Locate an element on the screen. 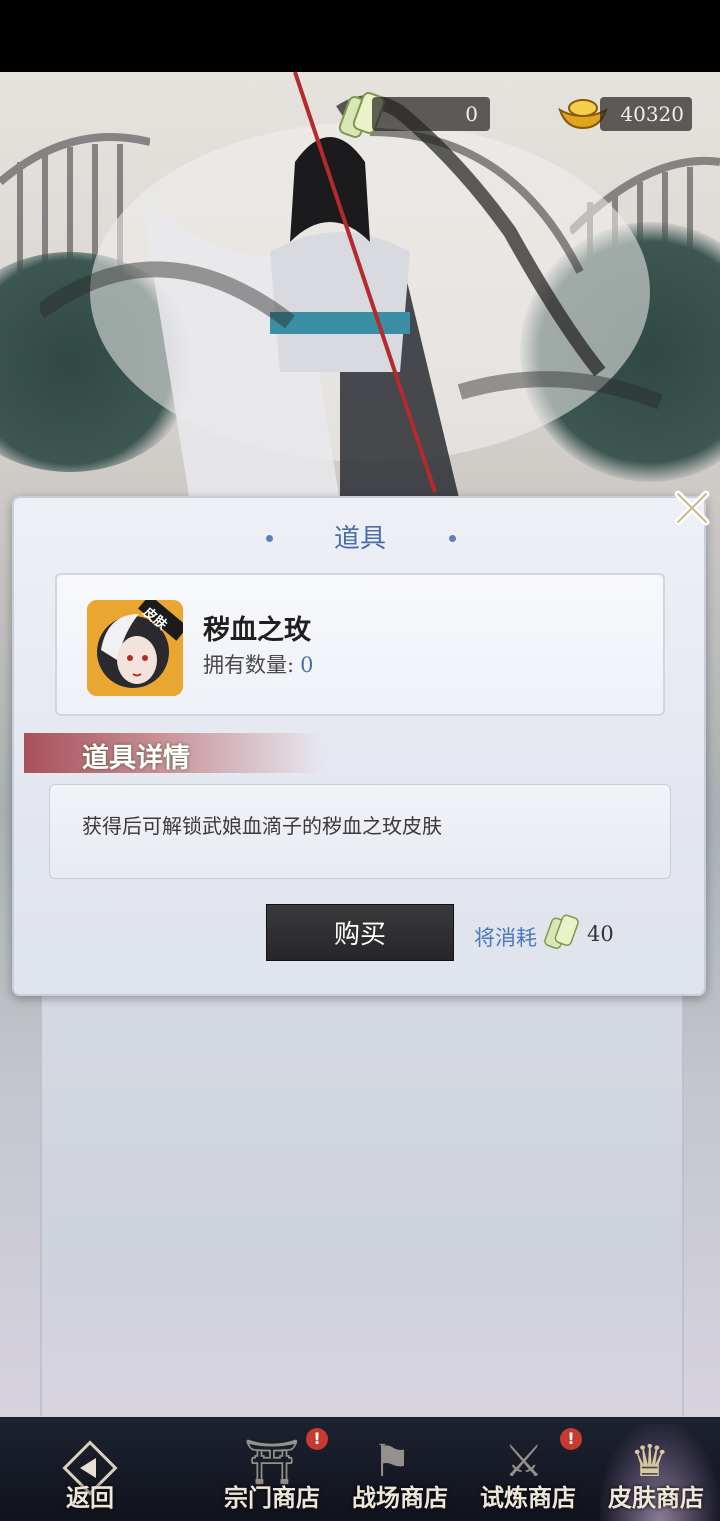  ingot-balance: 40320 is located at coordinates (646, 114).